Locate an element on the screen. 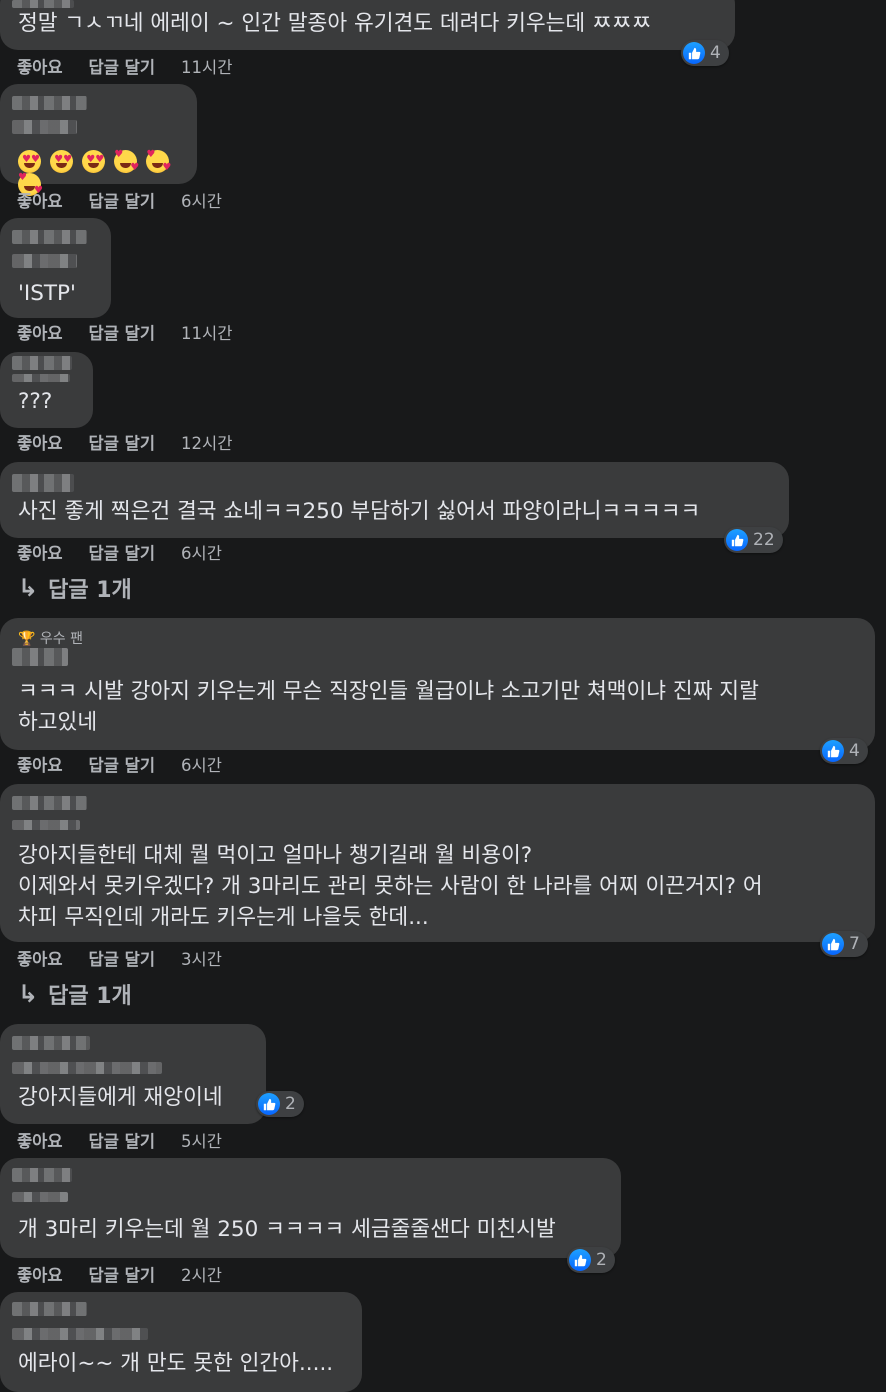  comment-text: ??? is located at coordinates (35, 401).